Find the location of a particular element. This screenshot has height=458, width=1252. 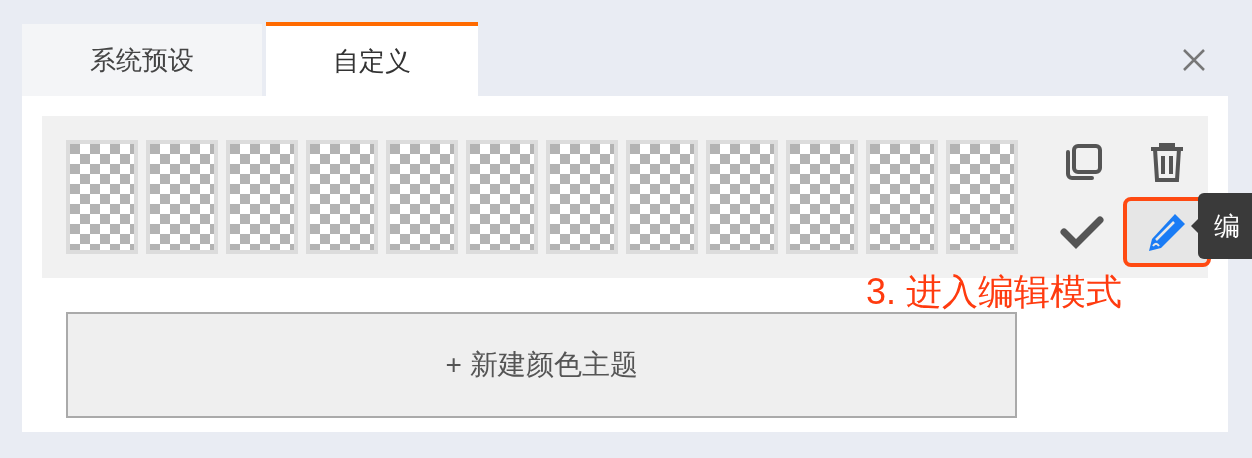

annotation-text: 3. 进入编辑模式 is located at coordinates (994, 292).